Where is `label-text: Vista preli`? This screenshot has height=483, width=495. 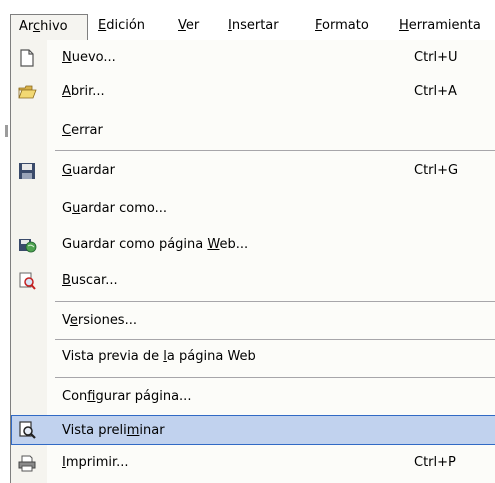 label-text: Vista preli is located at coordinates (94, 430).